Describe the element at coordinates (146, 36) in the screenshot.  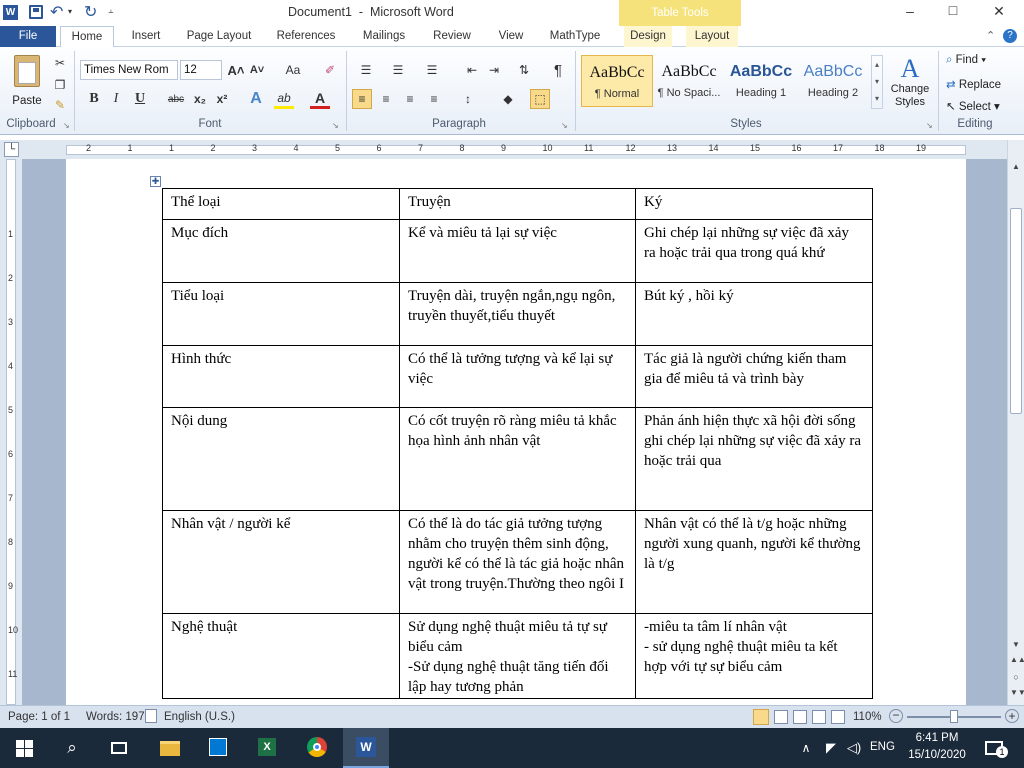
I see `tab-insert: Insert` at that location.